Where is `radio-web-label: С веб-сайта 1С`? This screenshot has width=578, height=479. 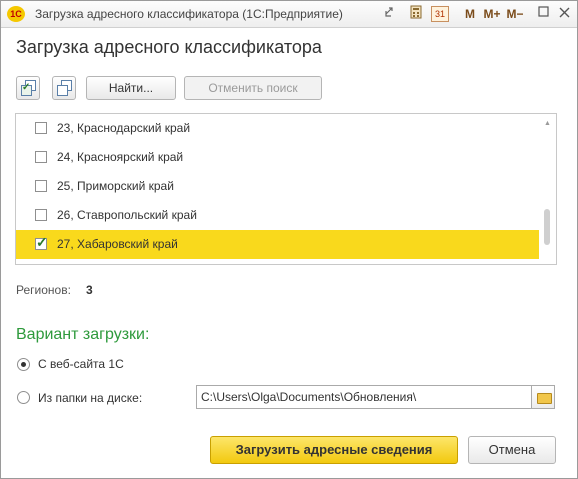 radio-web-label: С веб-сайта 1С is located at coordinates (81, 364).